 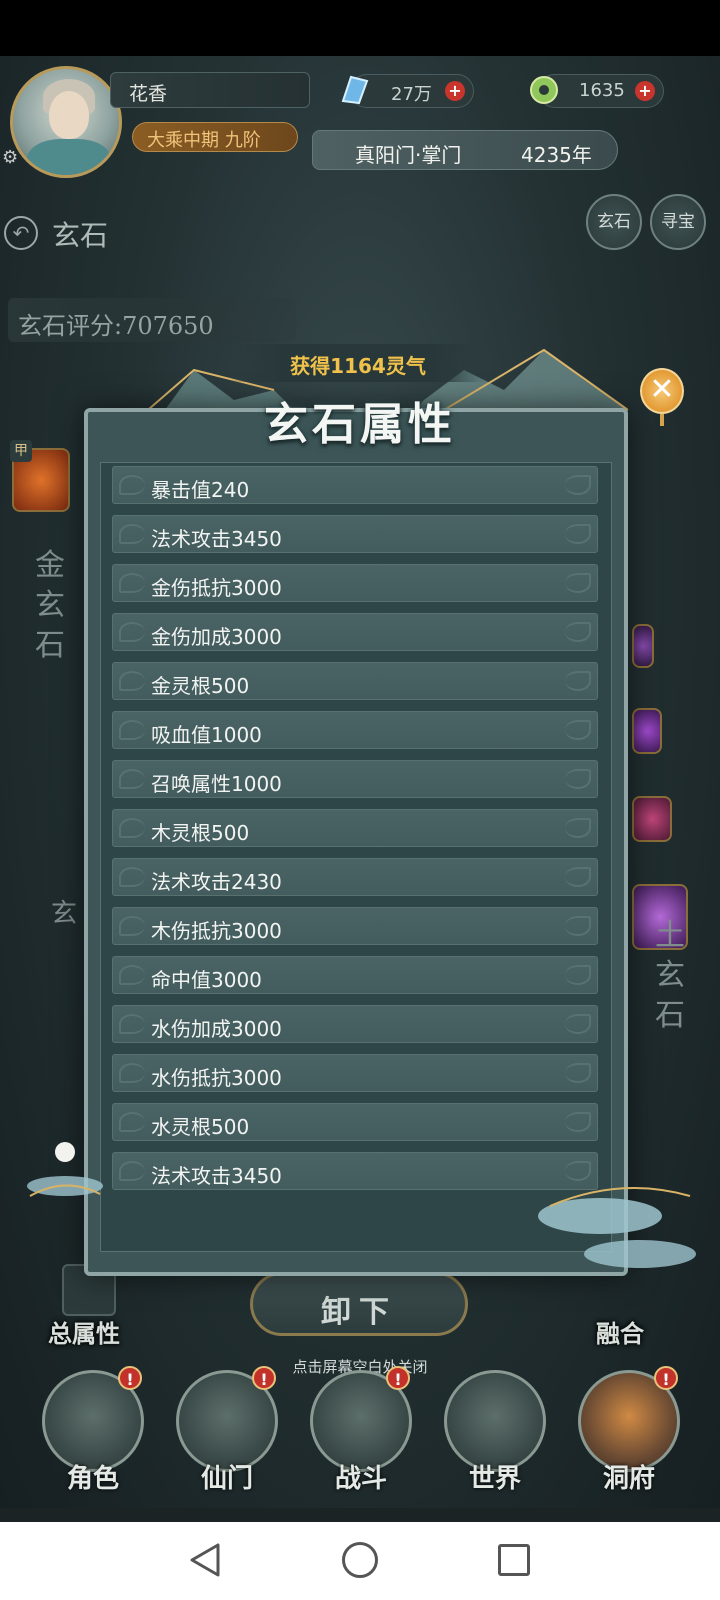 What do you see at coordinates (206, 735) in the screenshot?
I see `attribute-text: 吸血值1000` at bounding box center [206, 735].